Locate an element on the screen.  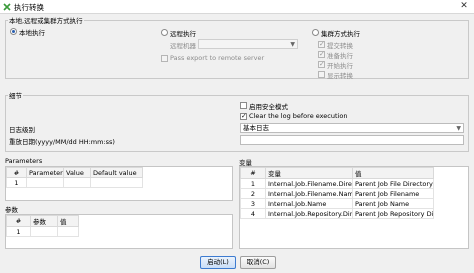
cancel-button: 取消(C) is located at coordinates (258, 262).